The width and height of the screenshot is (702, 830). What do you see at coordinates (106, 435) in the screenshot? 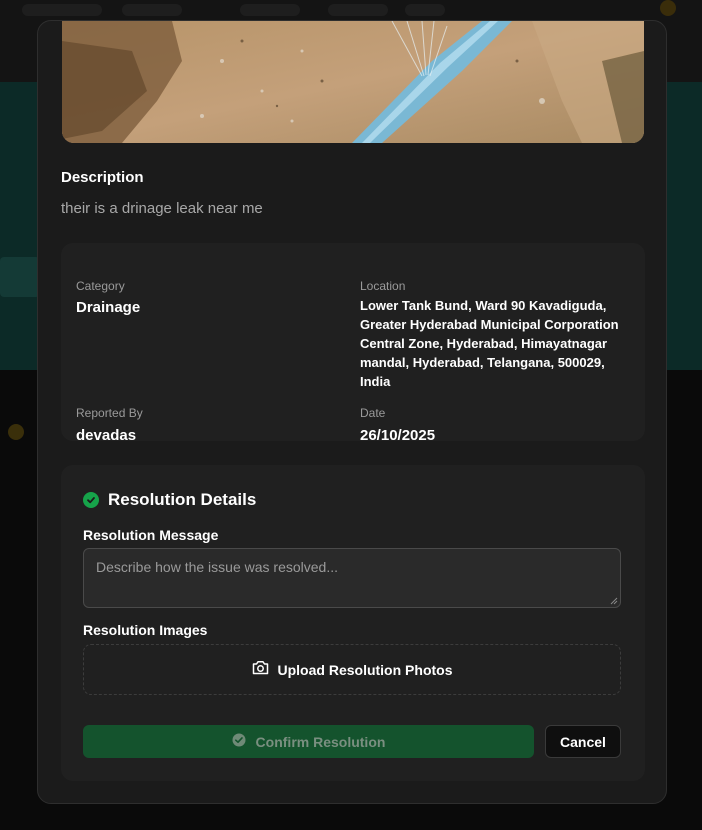
I see `reported-by-value: devadas` at bounding box center [106, 435].